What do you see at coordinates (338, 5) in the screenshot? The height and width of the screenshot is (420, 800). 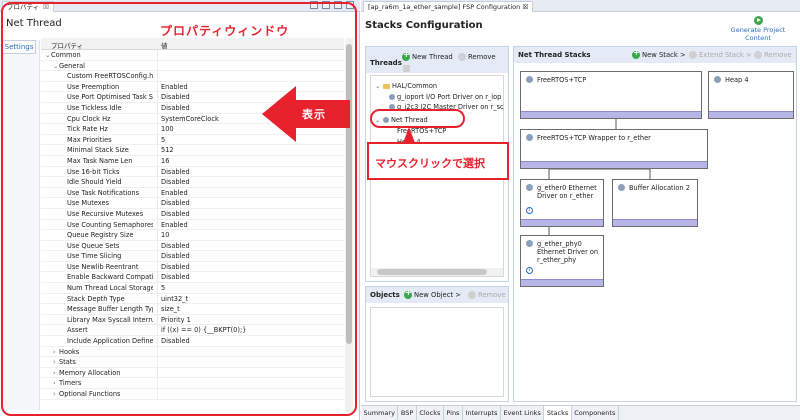 I see `minimize-icon` at bounding box center [338, 5].